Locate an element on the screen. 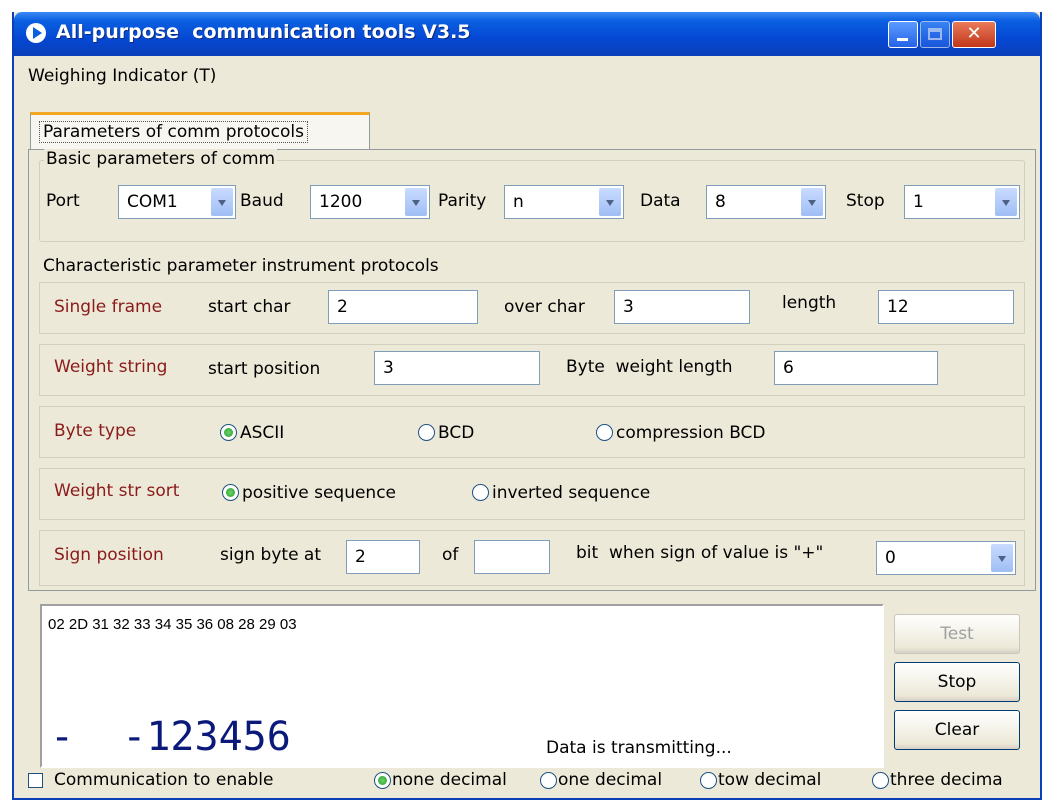 This screenshot has width=1049, height=805. checkbox-icon is located at coordinates (35, 780).